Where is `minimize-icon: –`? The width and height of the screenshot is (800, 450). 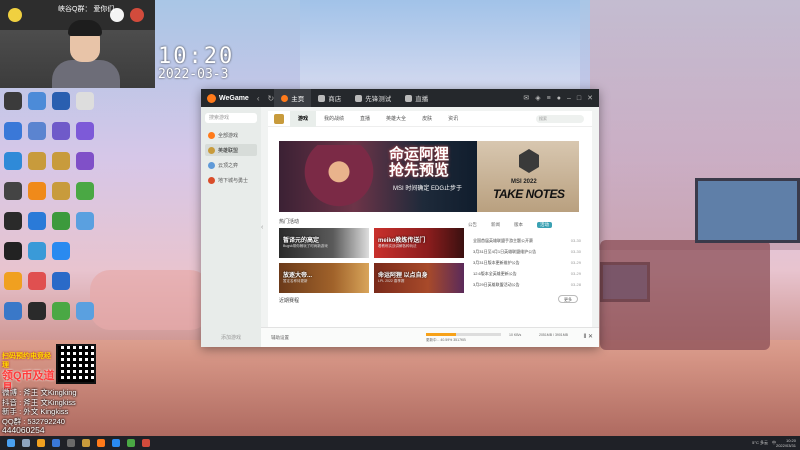
minimize-icon: – is located at coordinates (569, 98).